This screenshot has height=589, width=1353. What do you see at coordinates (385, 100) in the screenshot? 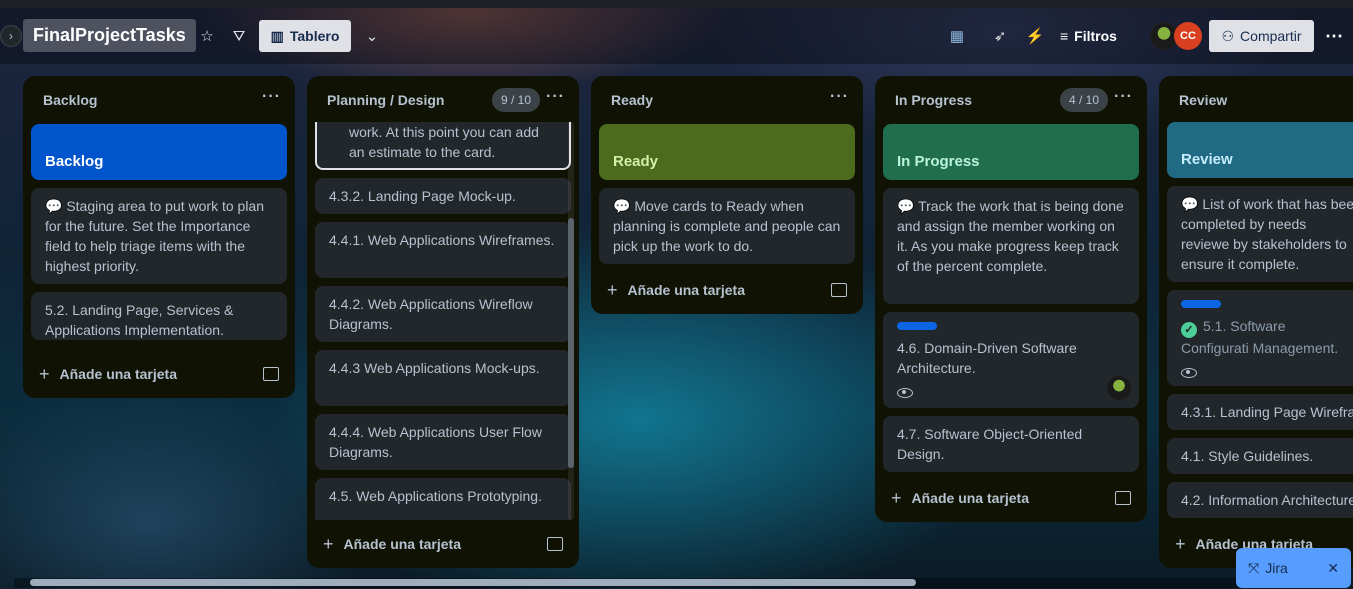
I see `list-title: Planning / Design` at bounding box center [385, 100].